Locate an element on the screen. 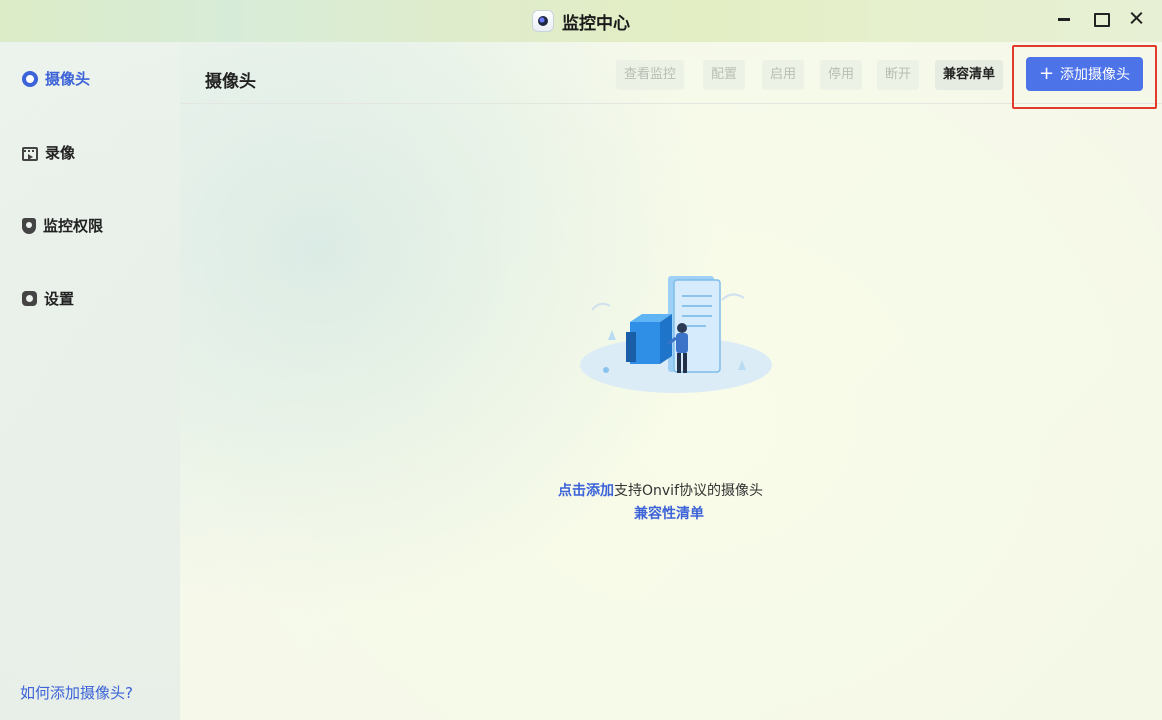 This screenshot has width=1162, height=720. help-add-camera-link: 如何添加摄像头? is located at coordinates (76, 692).